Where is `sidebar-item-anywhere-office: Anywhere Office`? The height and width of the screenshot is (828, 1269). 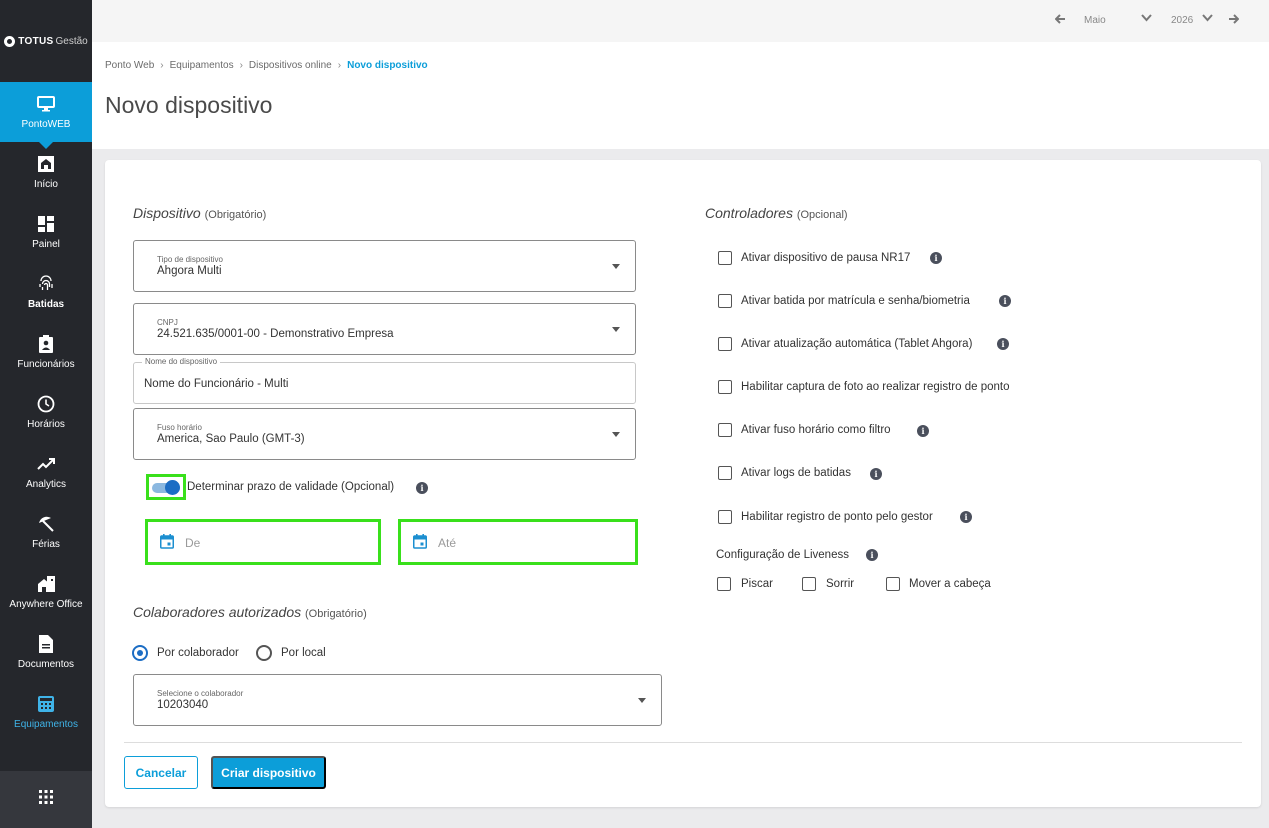
sidebar-item-anywhere-office: Anywhere Office is located at coordinates (46, 592).